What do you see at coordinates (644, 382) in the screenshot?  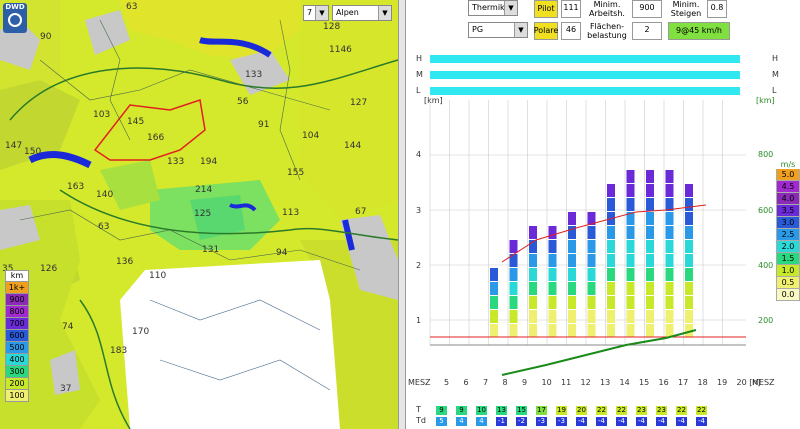 I see `hour-tick: 15` at bounding box center [644, 382].